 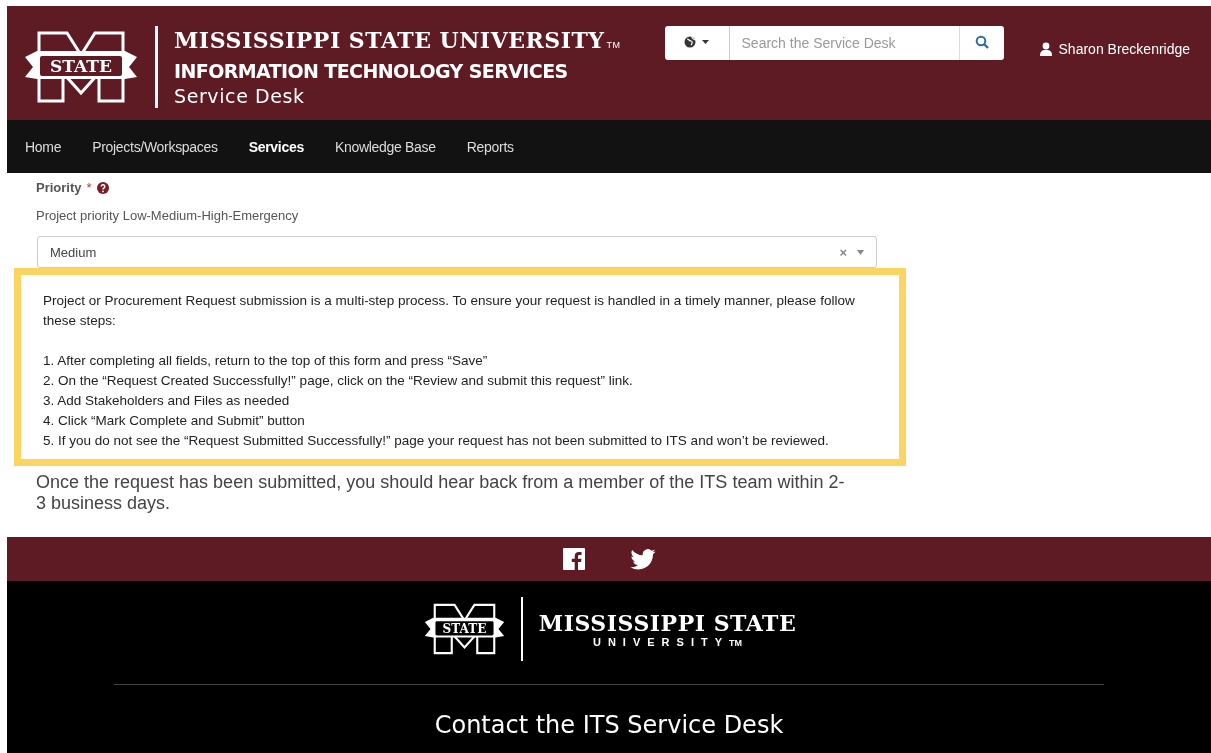 What do you see at coordinates (240, 95) in the screenshot?
I see `site-name: Service Desk` at bounding box center [240, 95].